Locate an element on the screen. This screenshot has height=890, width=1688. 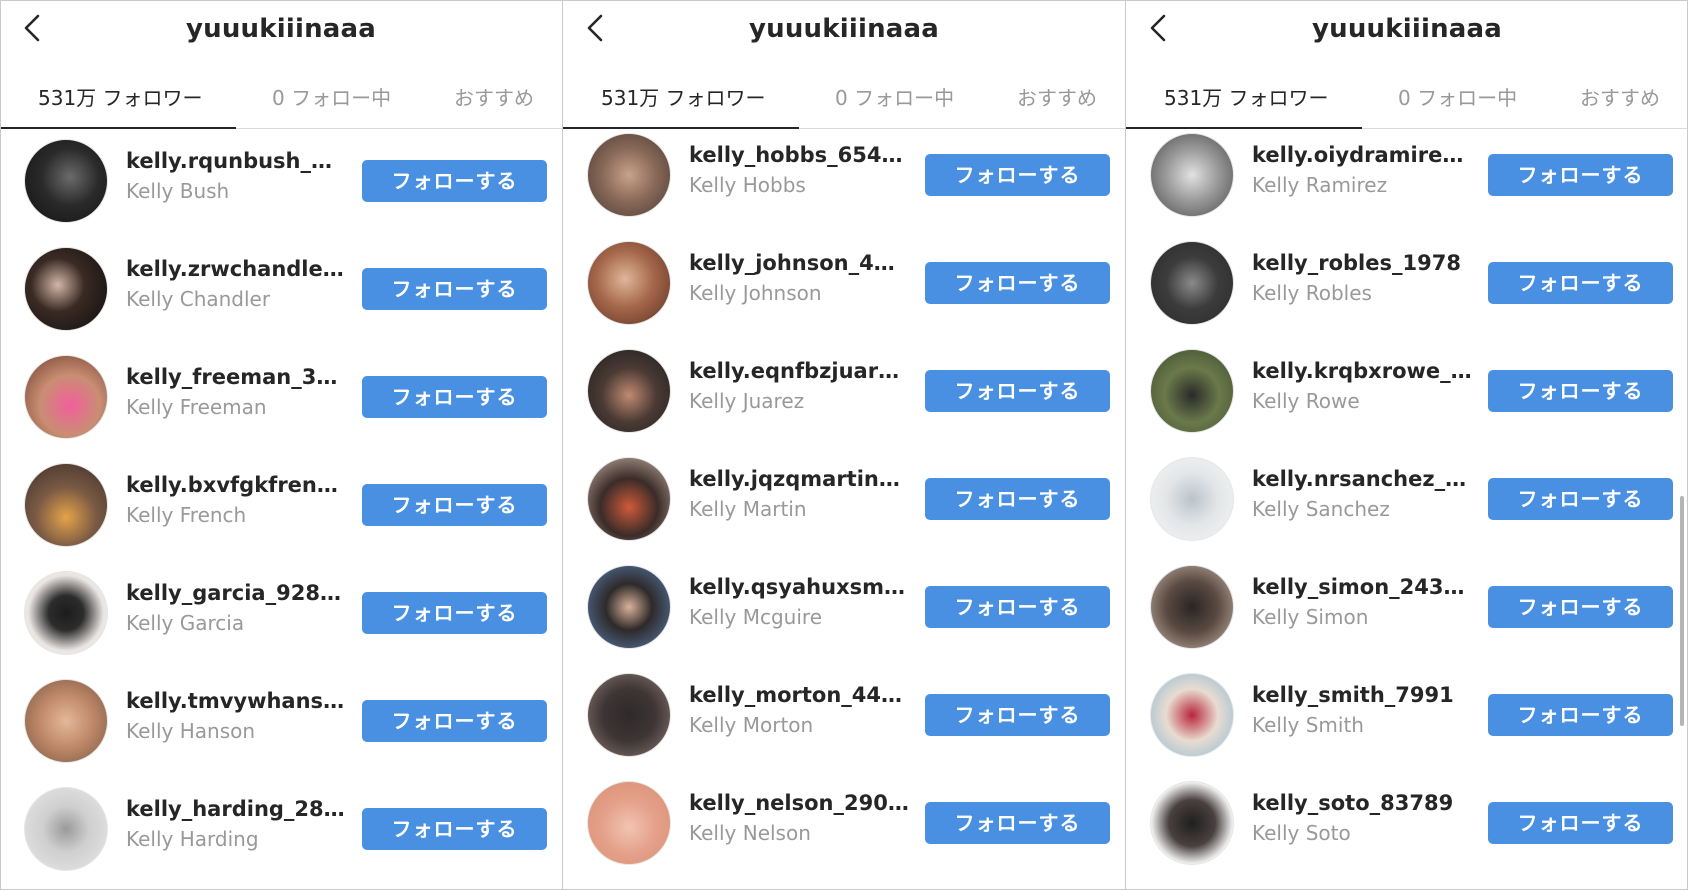
list-item: kelly.qsyahuxsmc... Kelly Mcguire フォローする is located at coordinates (844, 609).